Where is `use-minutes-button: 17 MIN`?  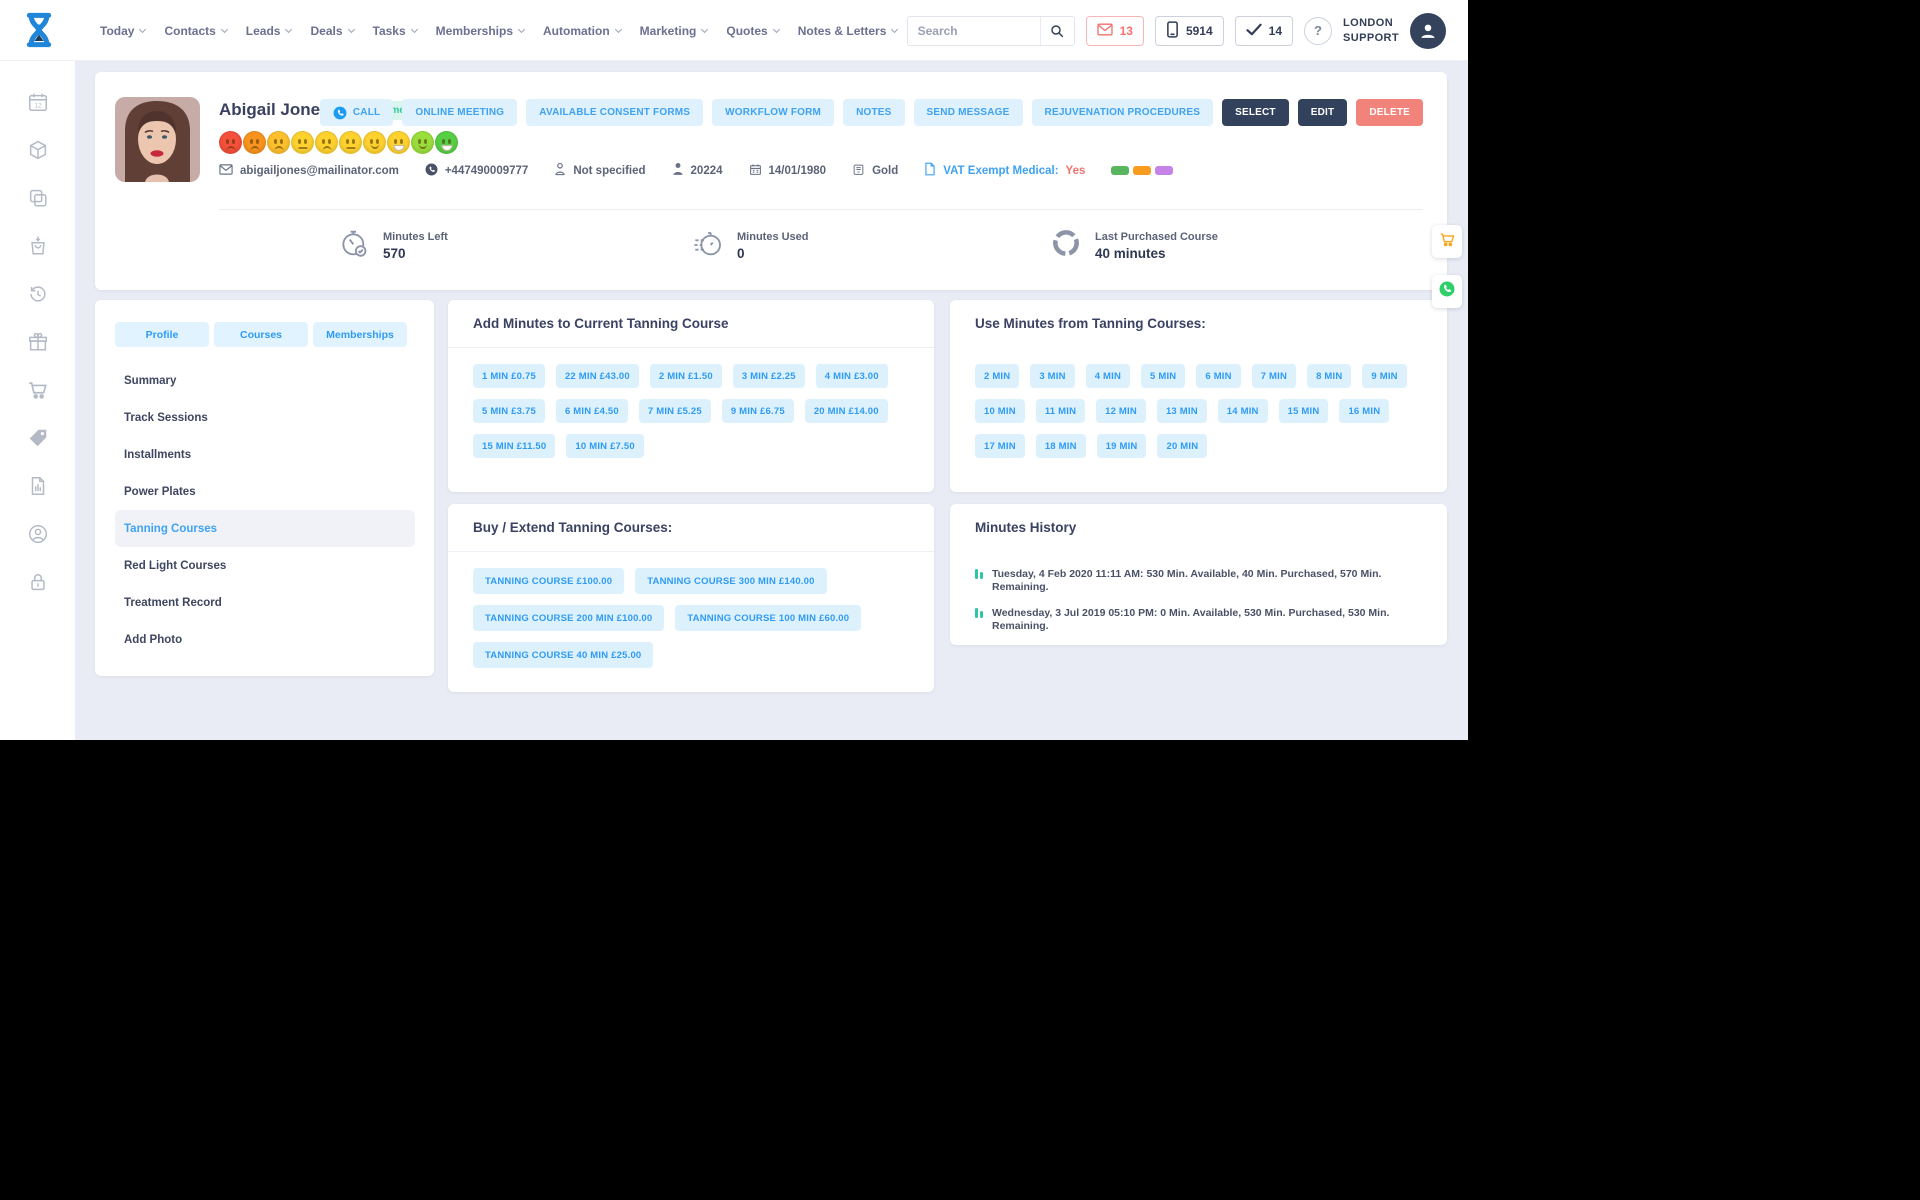 use-minutes-button: 17 MIN is located at coordinates (1000, 446).